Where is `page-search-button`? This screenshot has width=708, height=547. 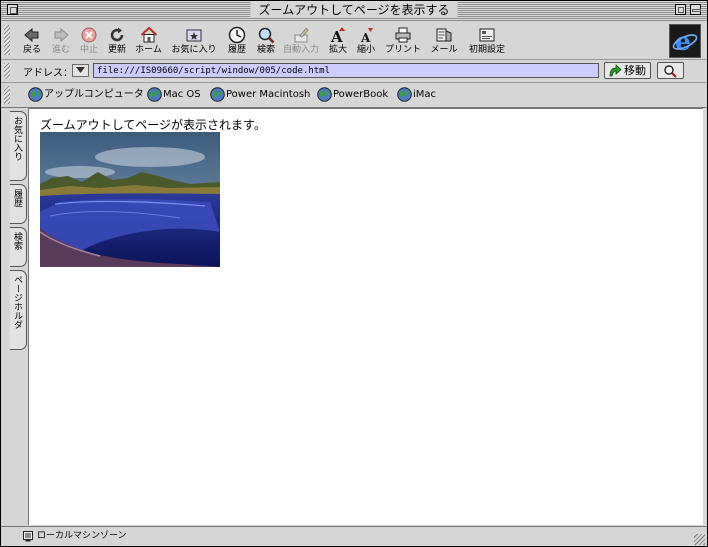 page-search-button is located at coordinates (670, 70).